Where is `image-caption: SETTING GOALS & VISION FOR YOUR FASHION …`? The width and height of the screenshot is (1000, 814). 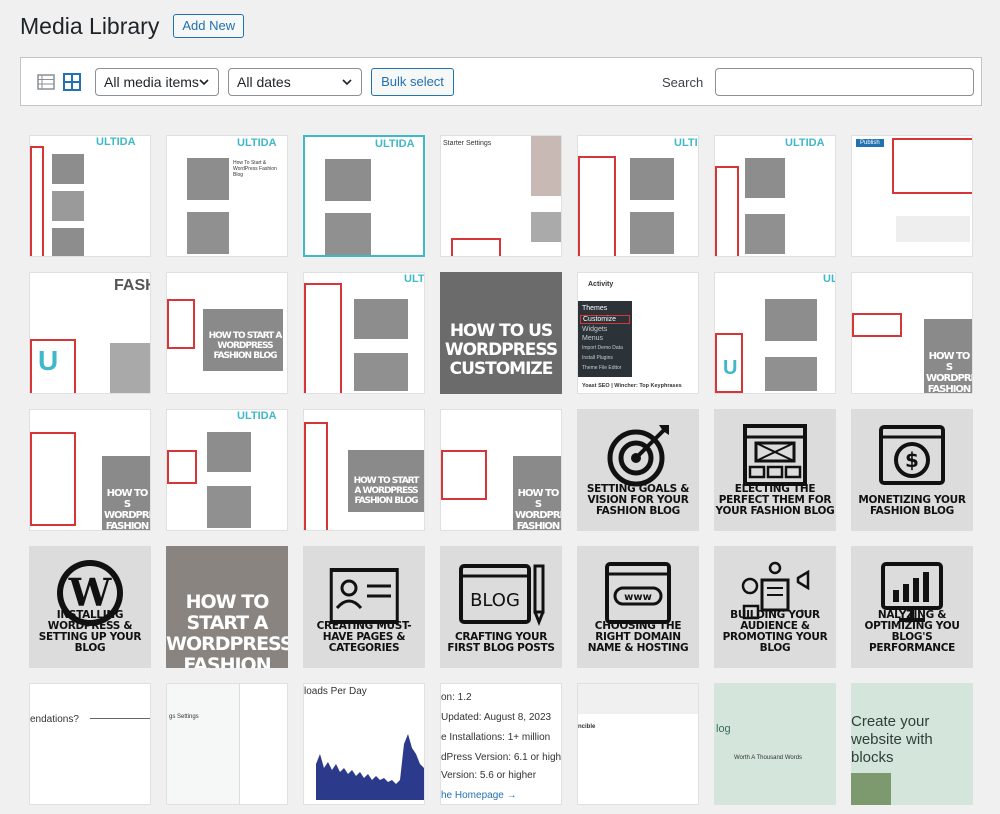 image-caption: SETTING GOALS & VISION FOR YOUR FASHION … is located at coordinates (638, 500).